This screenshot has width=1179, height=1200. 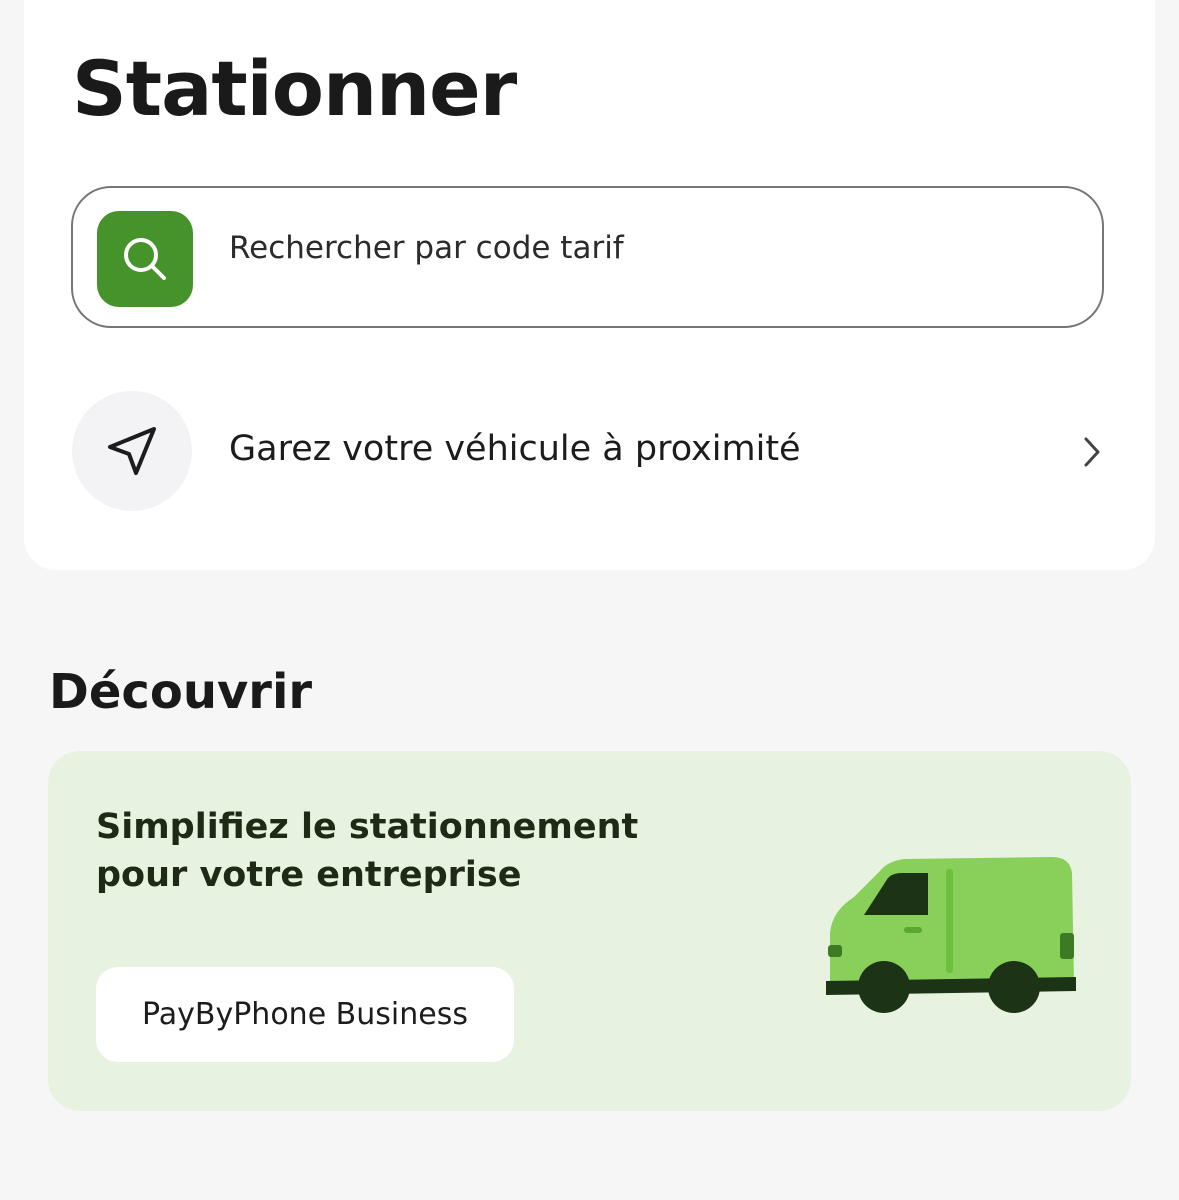 What do you see at coordinates (305, 1014) in the screenshot?
I see `paybyphone-business-button: PayByPhone Business` at bounding box center [305, 1014].